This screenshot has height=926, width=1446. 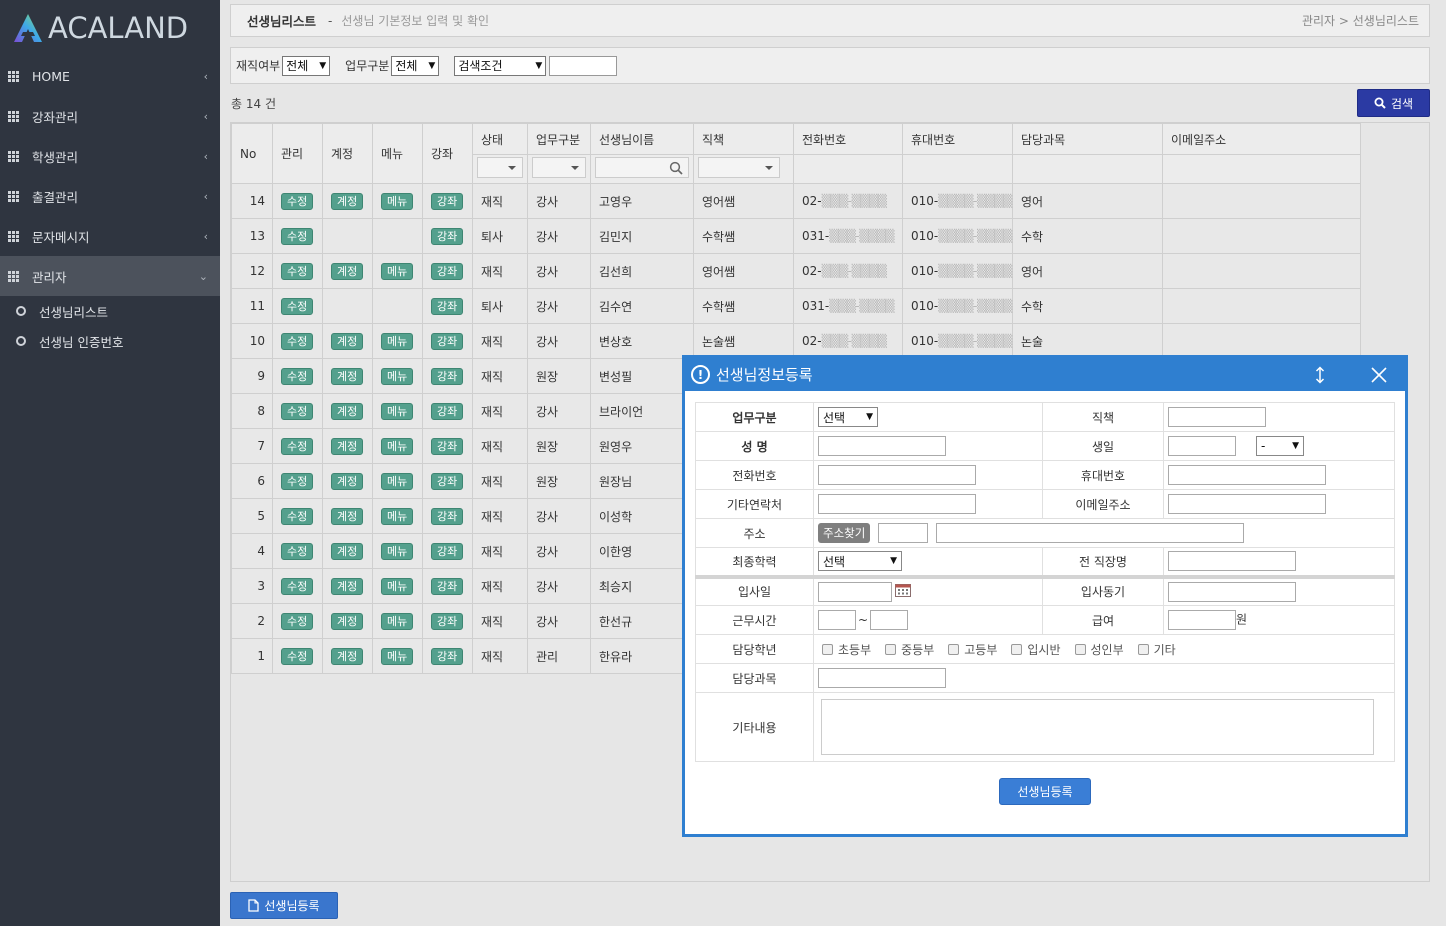 What do you see at coordinates (642, 586) in the screenshot?
I see `teacher-name-cell: 최승지` at bounding box center [642, 586].